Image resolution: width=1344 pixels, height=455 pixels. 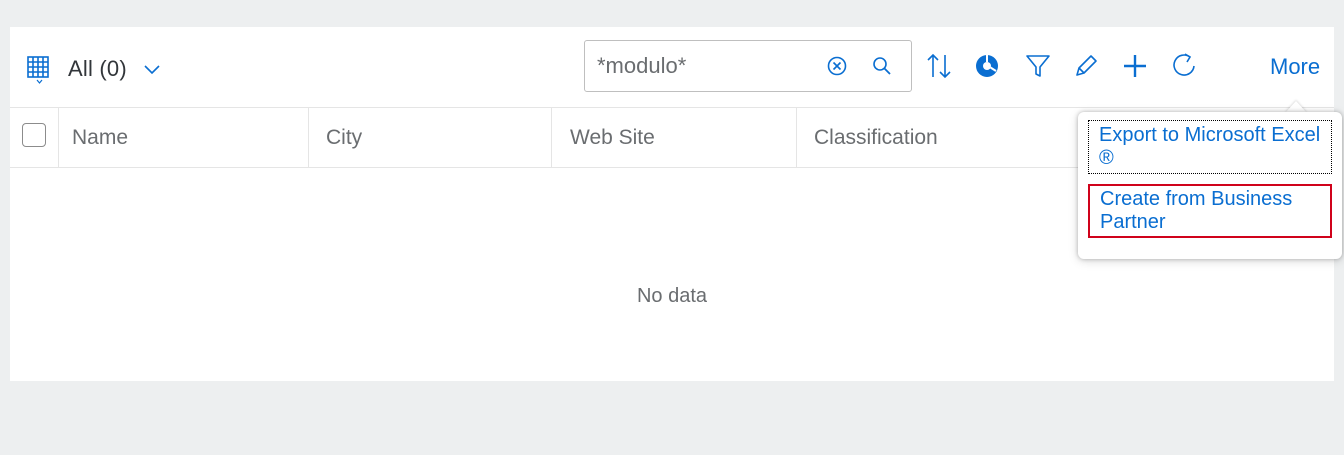 What do you see at coordinates (1184, 66) in the screenshot?
I see `refresh-icon` at bounding box center [1184, 66].